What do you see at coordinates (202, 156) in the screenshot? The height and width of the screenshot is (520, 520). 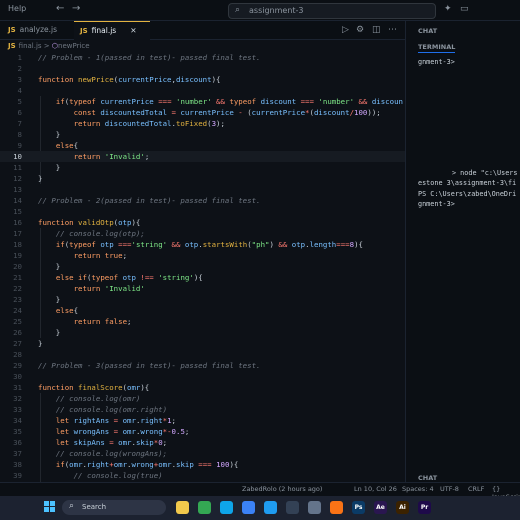 I see `code-line: 10 return 'Invalid';` at bounding box center [202, 156].